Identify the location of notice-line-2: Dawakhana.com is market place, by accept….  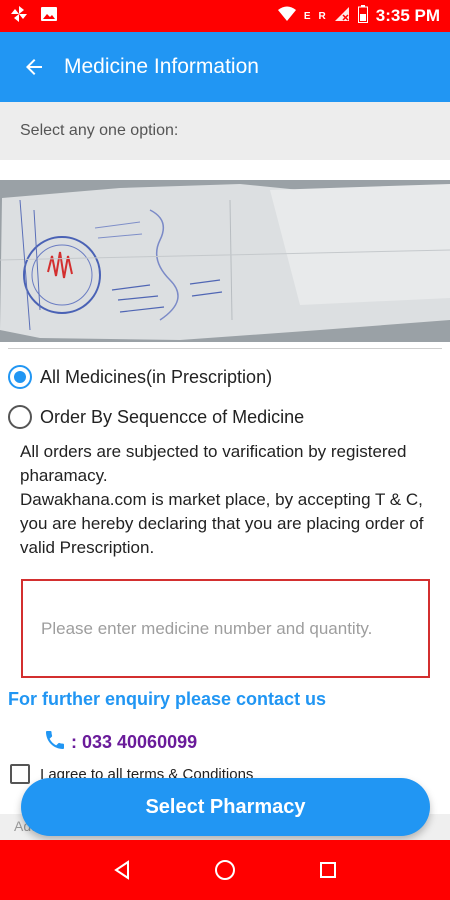
(222, 523).